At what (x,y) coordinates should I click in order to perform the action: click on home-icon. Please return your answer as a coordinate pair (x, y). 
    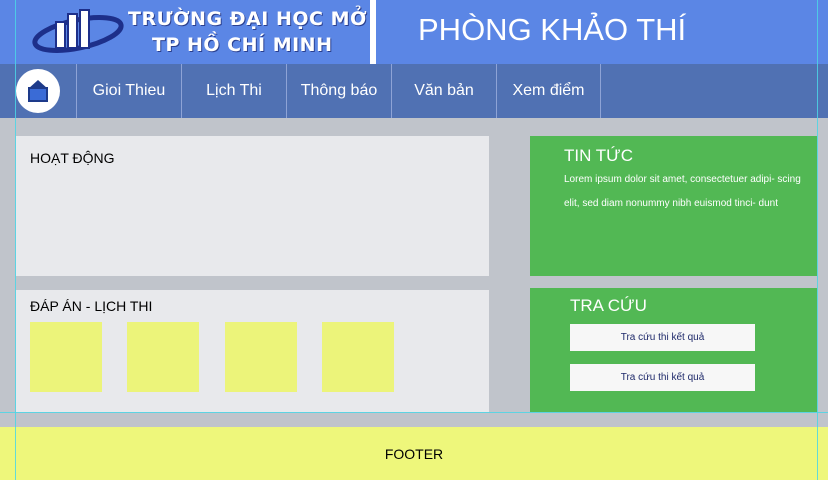
    Looking at the image, I should click on (38, 91).